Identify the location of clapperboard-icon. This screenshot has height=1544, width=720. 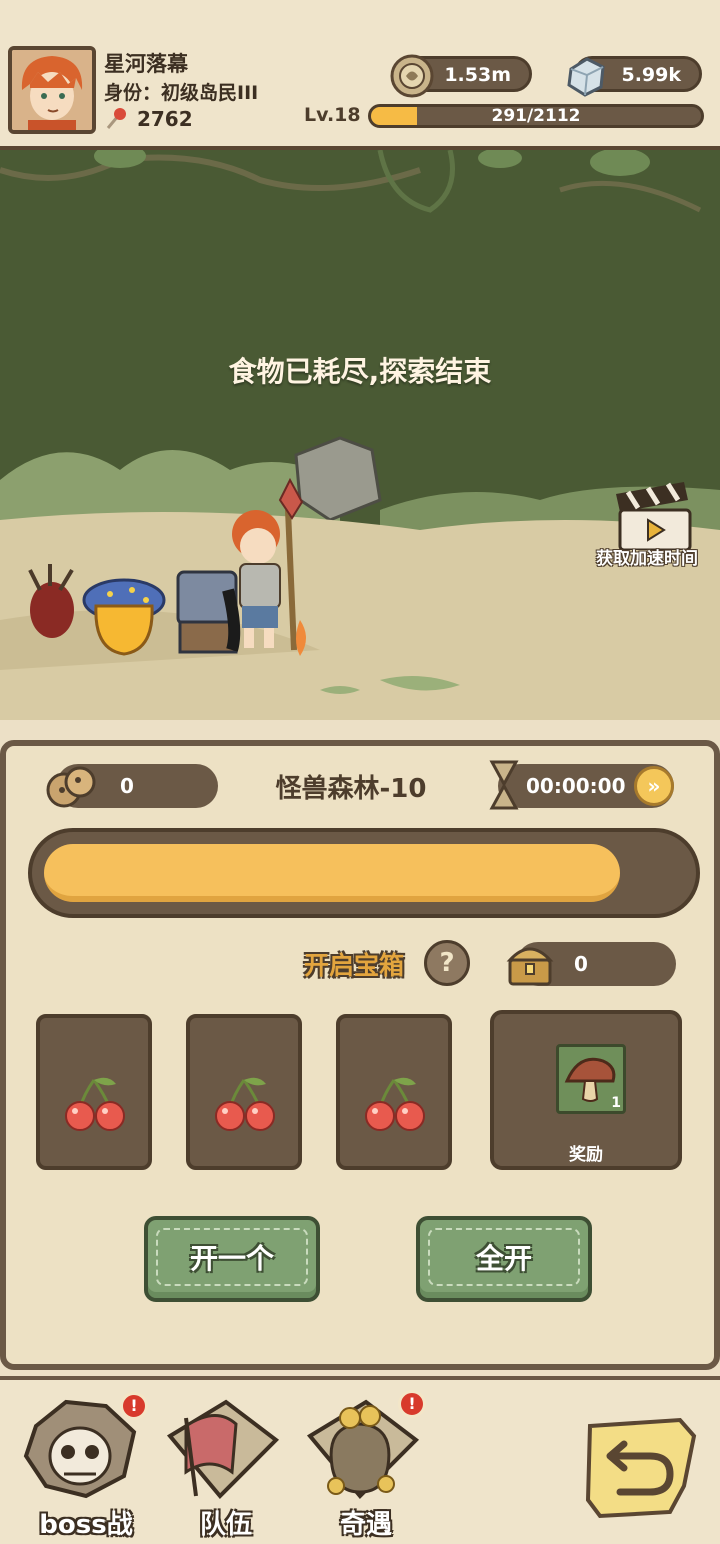
(654, 517).